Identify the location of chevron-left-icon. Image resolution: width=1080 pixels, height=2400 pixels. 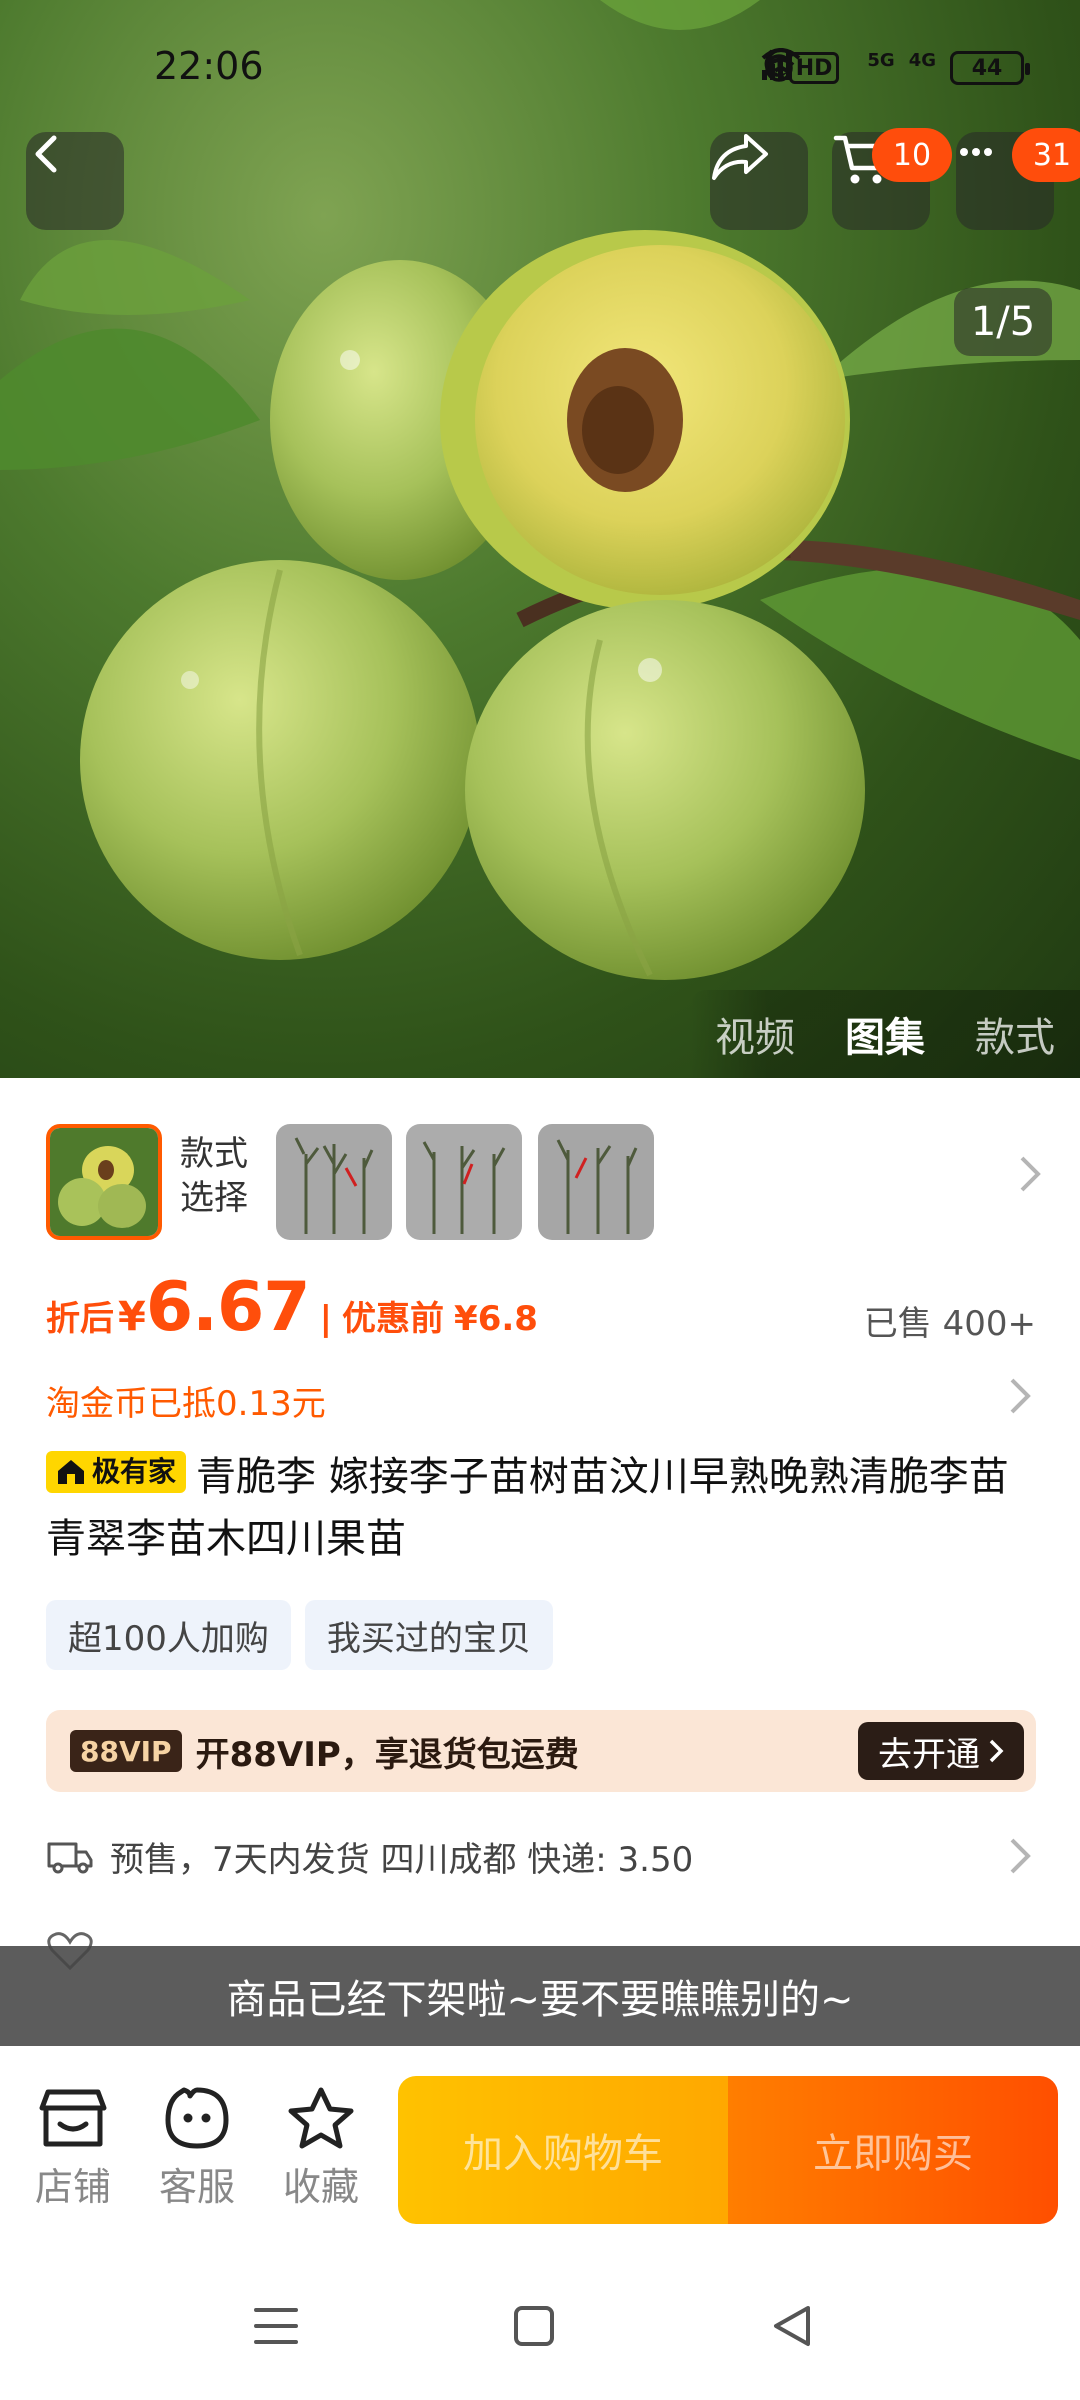
(46, 154).